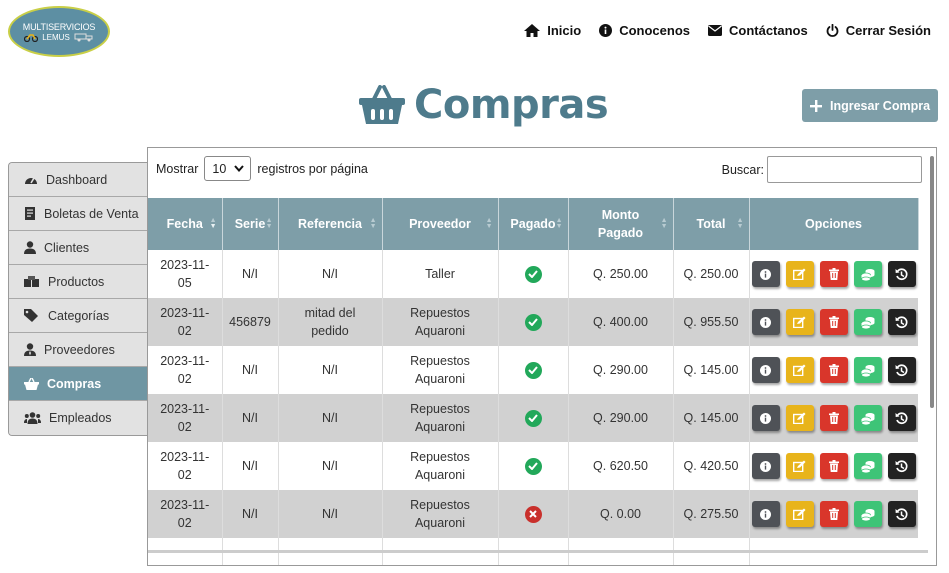  I want to click on nav-cerrar-sesion: Cerrar Sesión, so click(878, 30).